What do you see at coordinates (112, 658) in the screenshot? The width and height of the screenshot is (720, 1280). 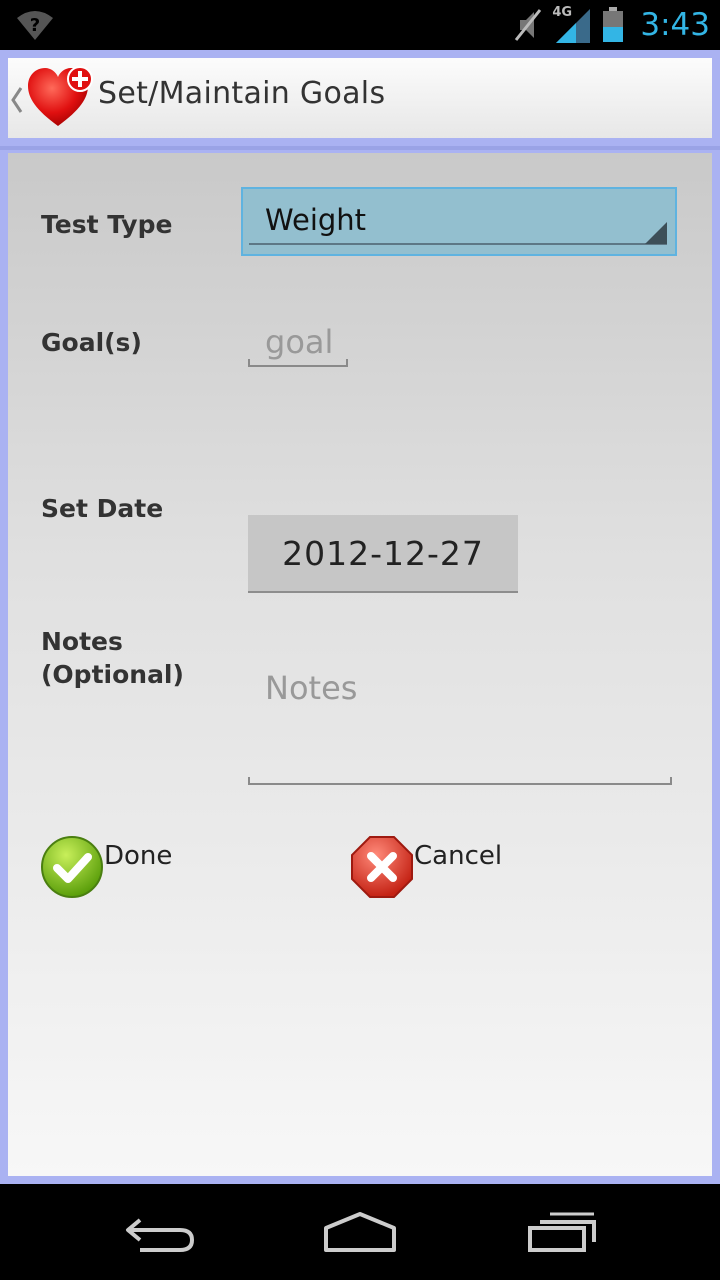 I see `notes-label: Notes (Optional)` at bounding box center [112, 658].